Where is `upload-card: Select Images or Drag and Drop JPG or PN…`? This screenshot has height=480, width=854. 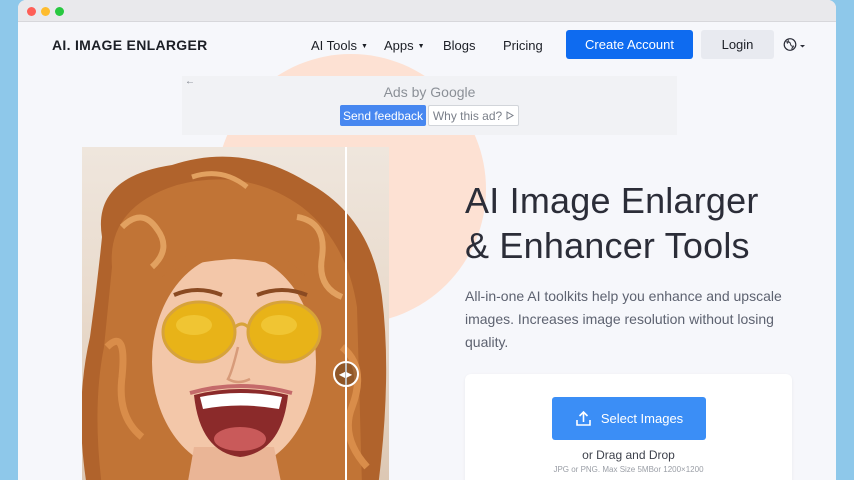 upload-card: Select Images or Drag and Drop JPG or PN… is located at coordinates (628, 427).